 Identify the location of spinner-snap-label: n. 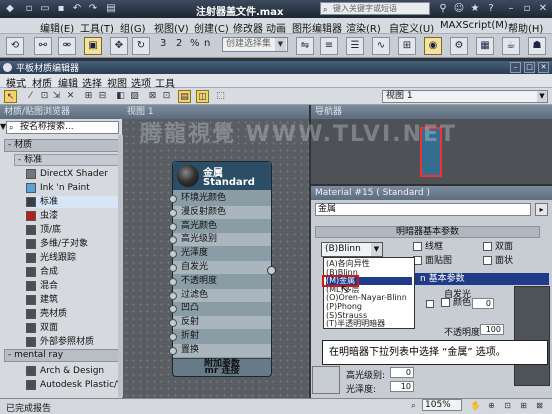
(207, 43).